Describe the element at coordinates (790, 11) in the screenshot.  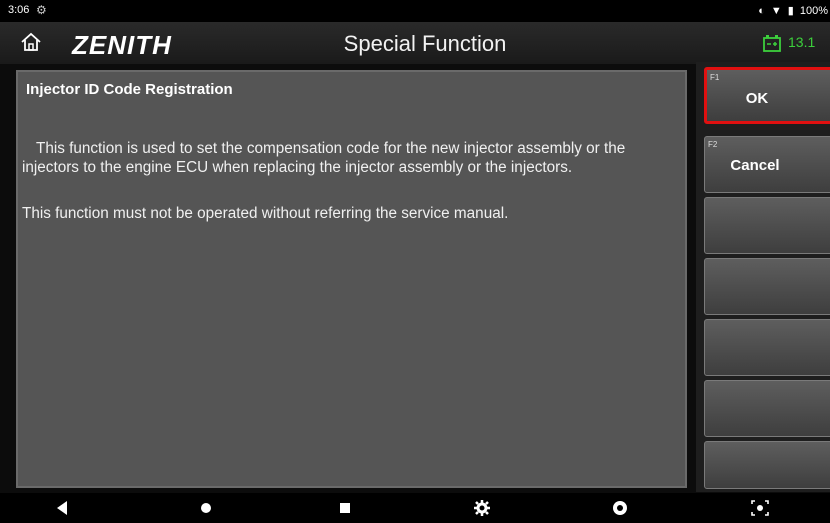
I see `battery-status-icon: ▮` at that location.